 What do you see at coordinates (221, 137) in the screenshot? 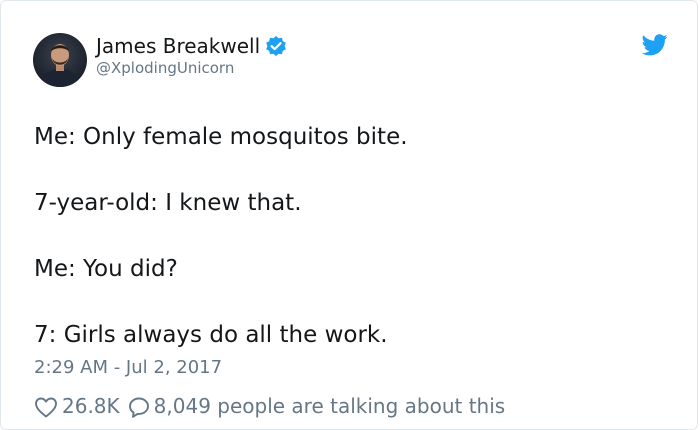
I see `tweet-text-line: Me: Only female mosquitos bite.` at bounding box center [221, 137].